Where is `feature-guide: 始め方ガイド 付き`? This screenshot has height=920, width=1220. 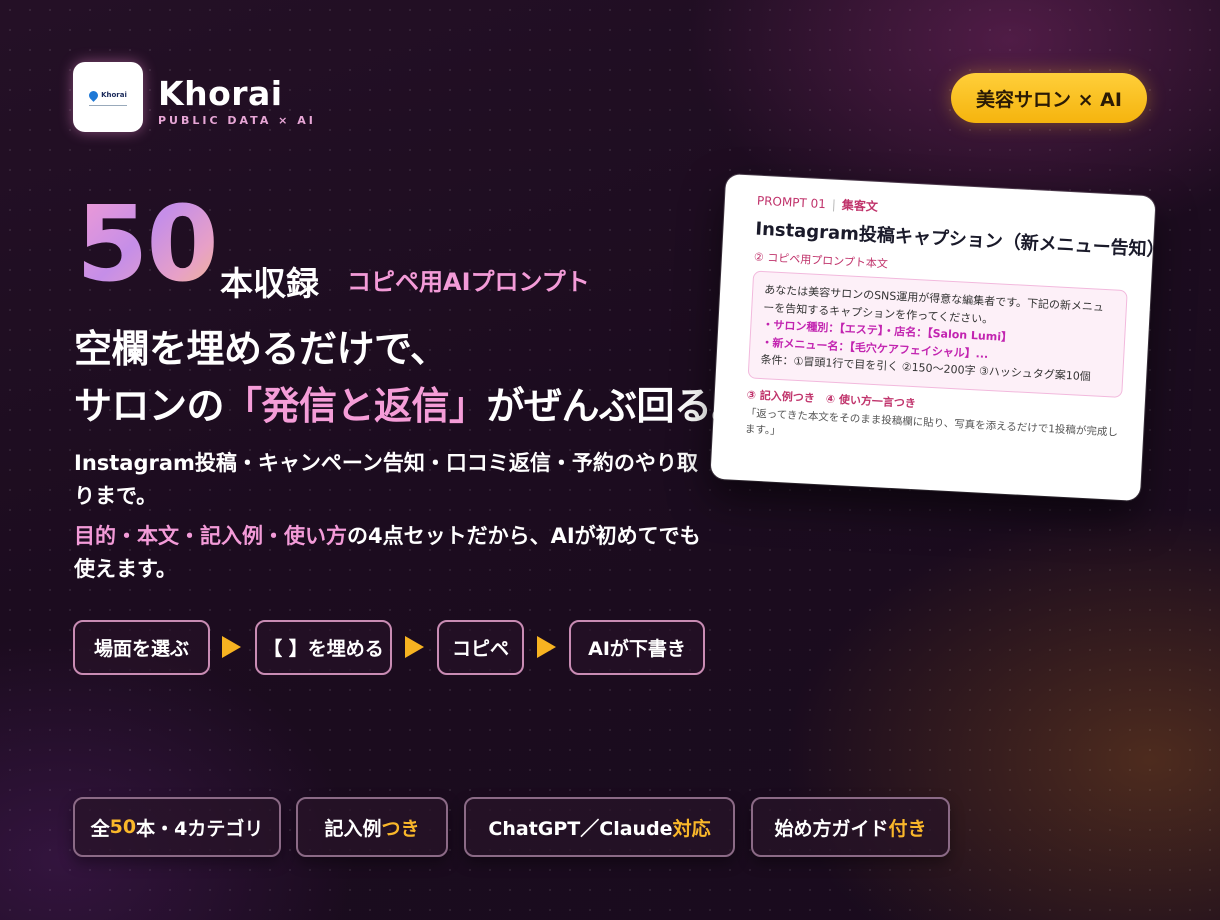 feature-guide: 始め方ガイド 付き is located at coordinates (850, 827).